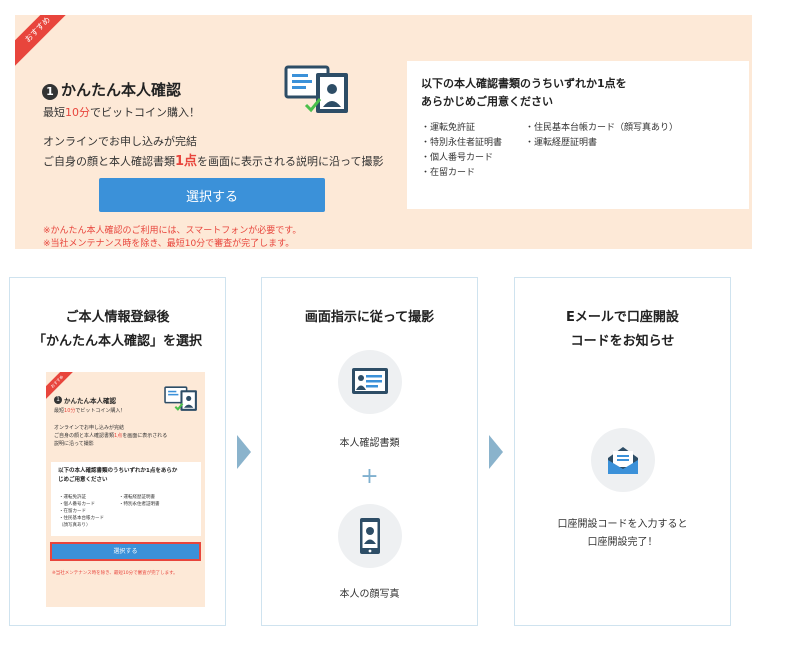 Image resolution: width=798 pixels, height=657 pixels. Describe the element at coordinates (89, 428) in the screenshot. I see `thumb-desc1: オンラインでお申し込みが完結` at that location.